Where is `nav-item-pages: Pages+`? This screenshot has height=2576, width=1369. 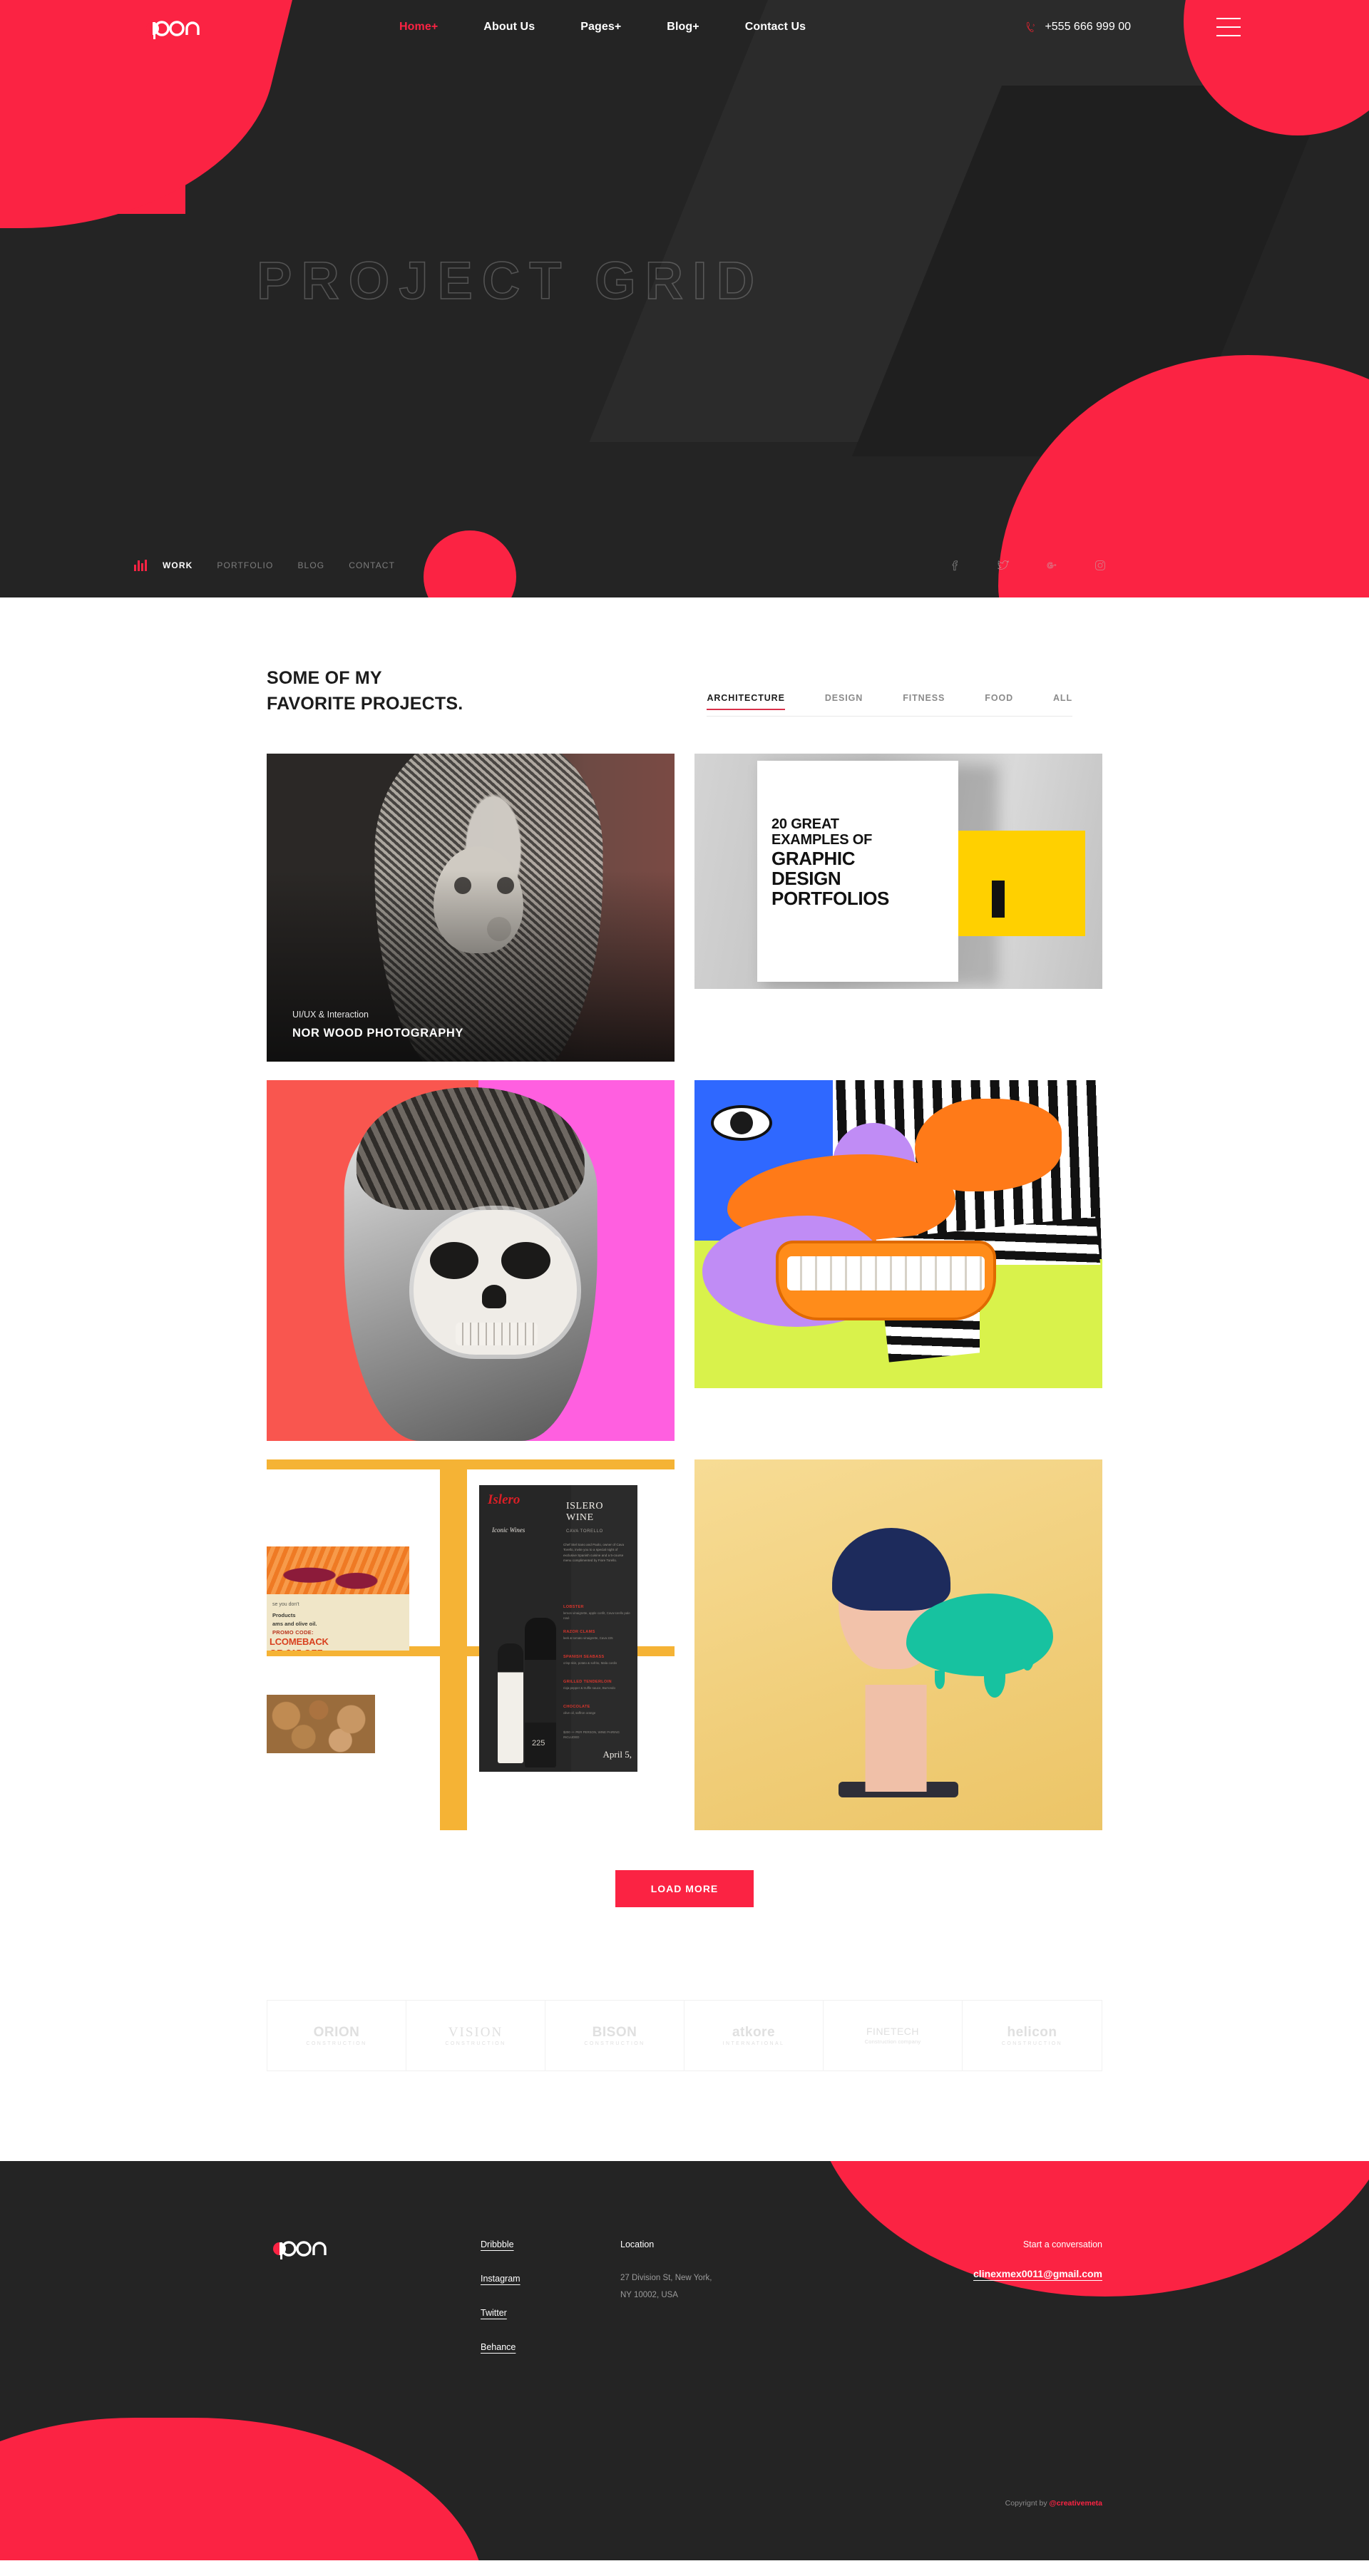
nav-item-pages: Pages+ is located at coordinates (600, 27).